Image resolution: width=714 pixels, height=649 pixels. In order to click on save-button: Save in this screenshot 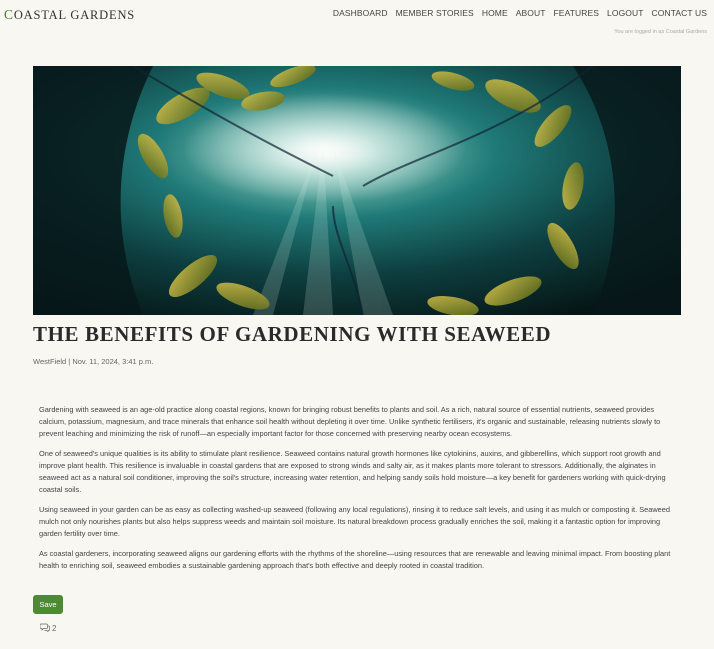, I will do `click(48, 604)`.